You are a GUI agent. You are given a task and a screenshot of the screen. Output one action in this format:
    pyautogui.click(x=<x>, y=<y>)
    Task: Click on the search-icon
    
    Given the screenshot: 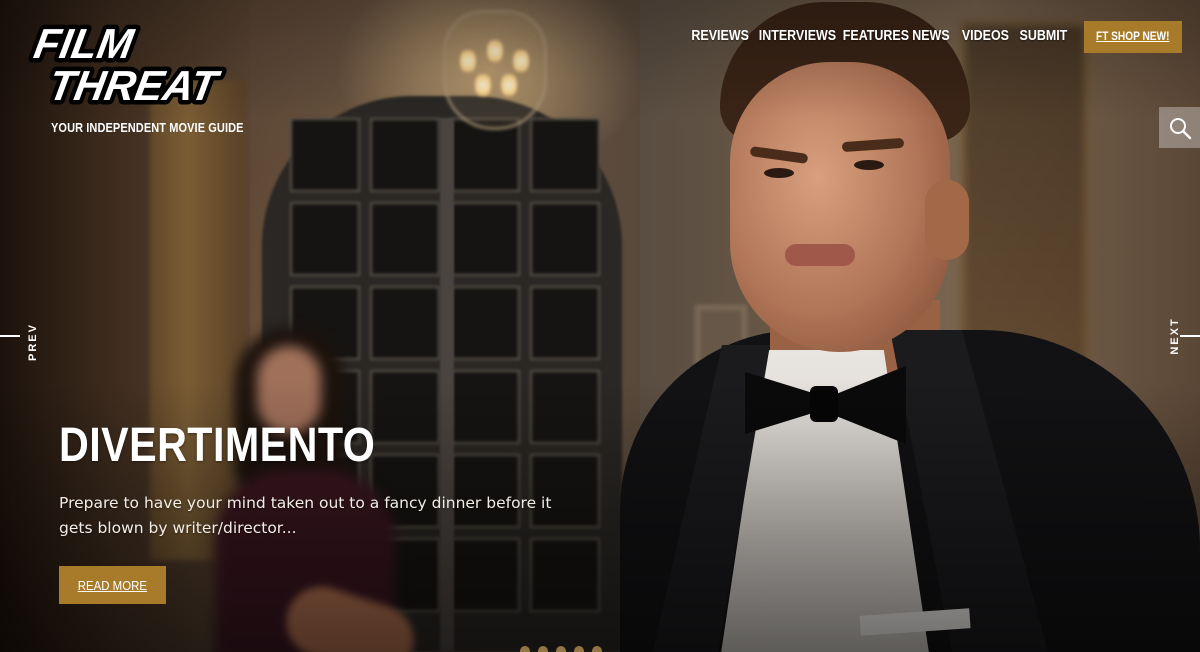 What is the action you would take?
    pyautogui.click(x=1180, y=128)
    